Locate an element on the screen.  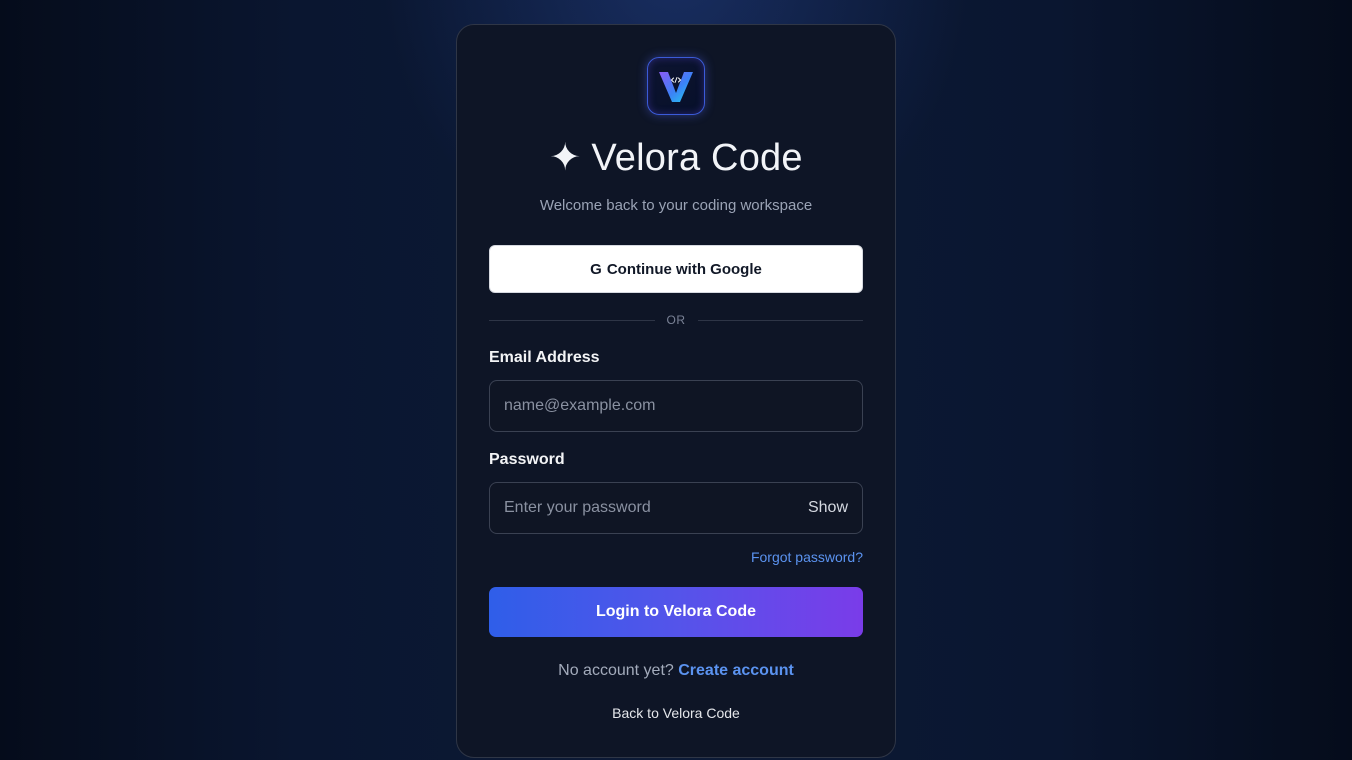
password-field-wrapper: Show is located at coordinates (676, 508).